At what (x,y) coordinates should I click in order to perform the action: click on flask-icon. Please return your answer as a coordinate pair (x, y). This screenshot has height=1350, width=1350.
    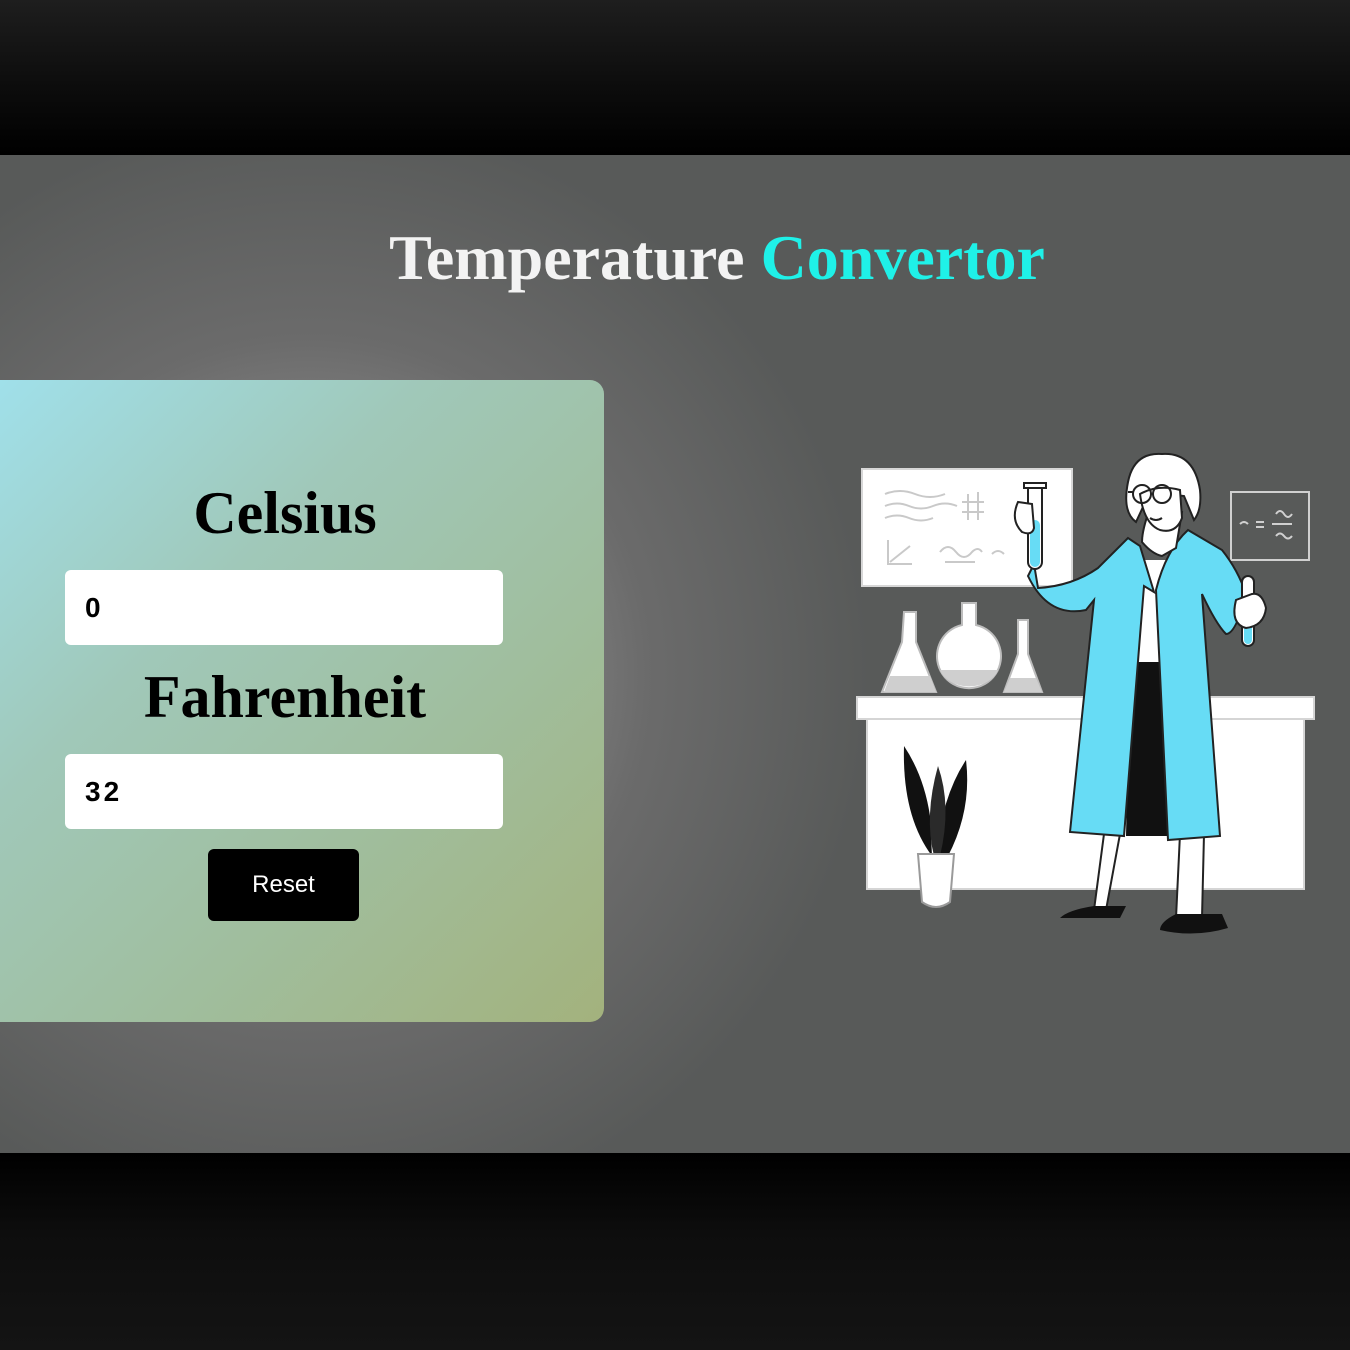
    Looking at the image, I should click on (962, 647).